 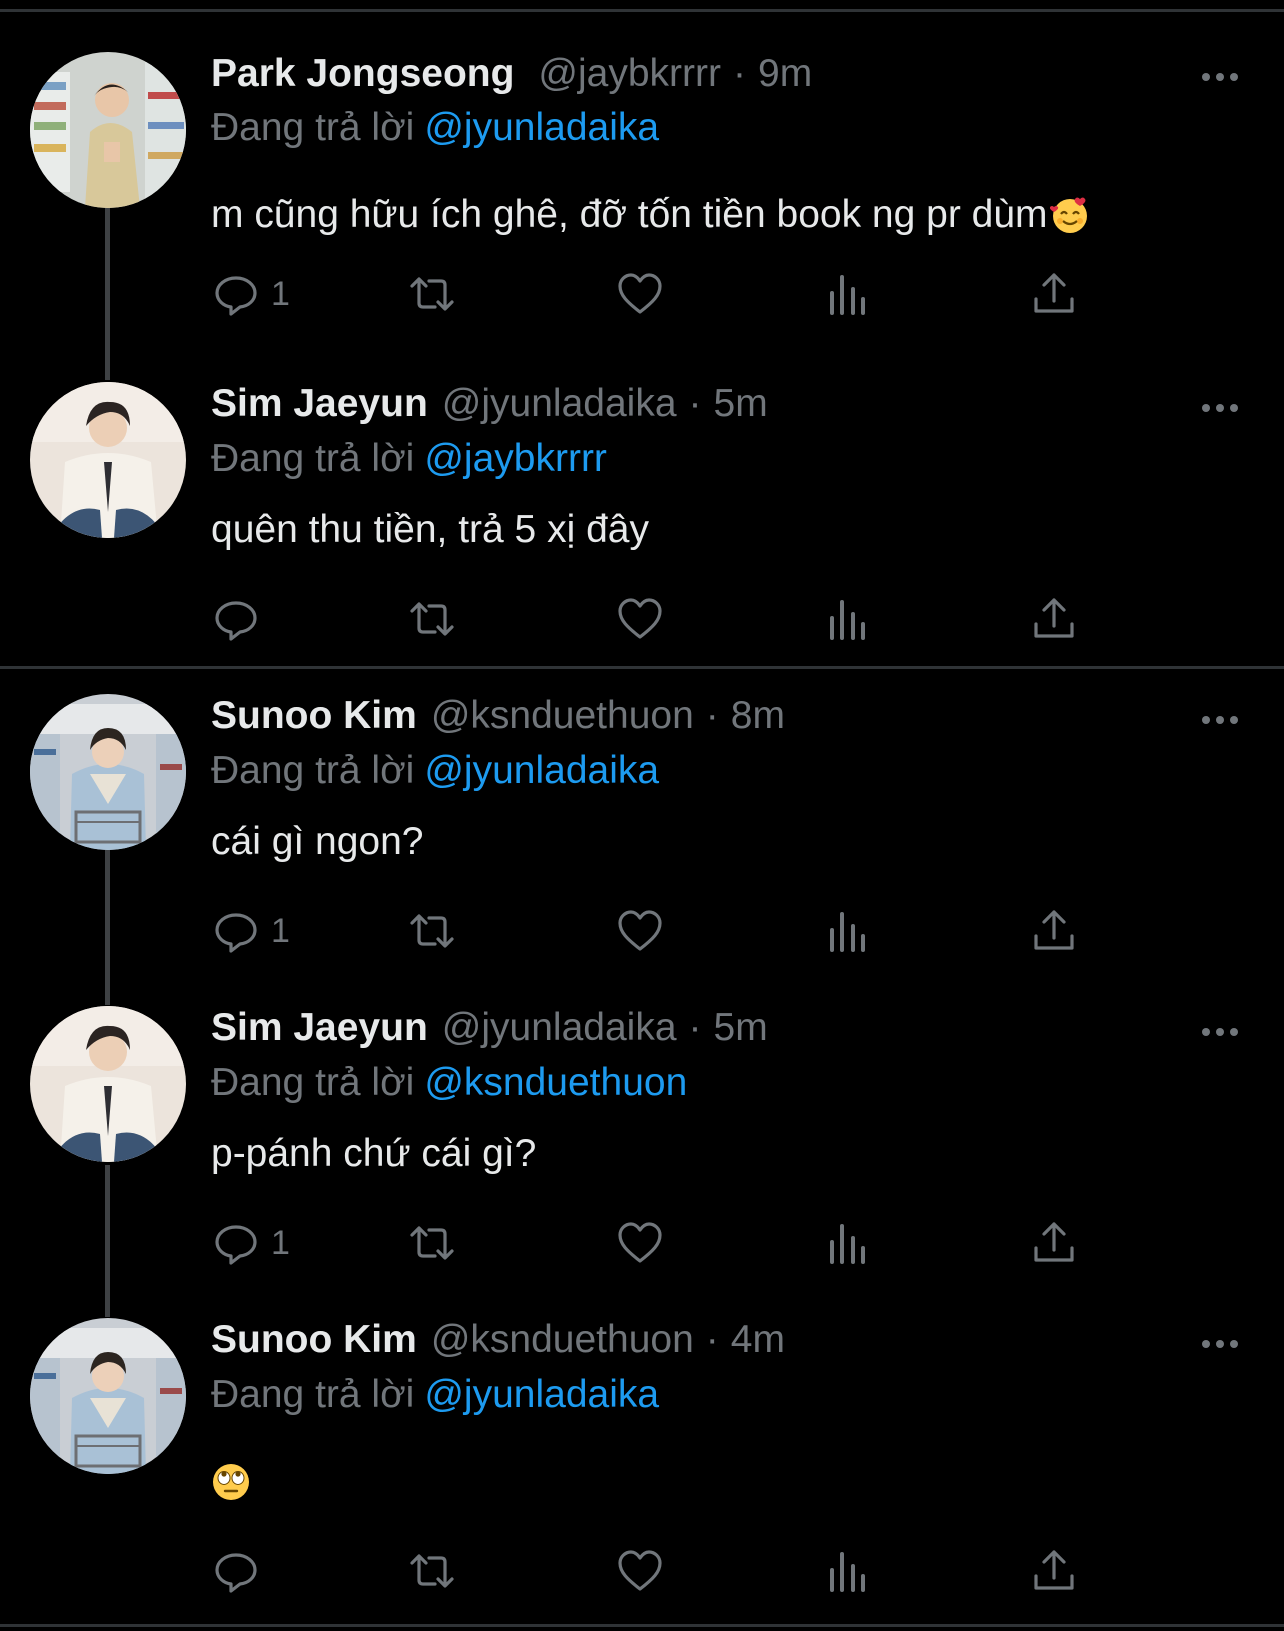 I want to click on avatar-sim-jaeyun-image, so click(x=108, y=1084).